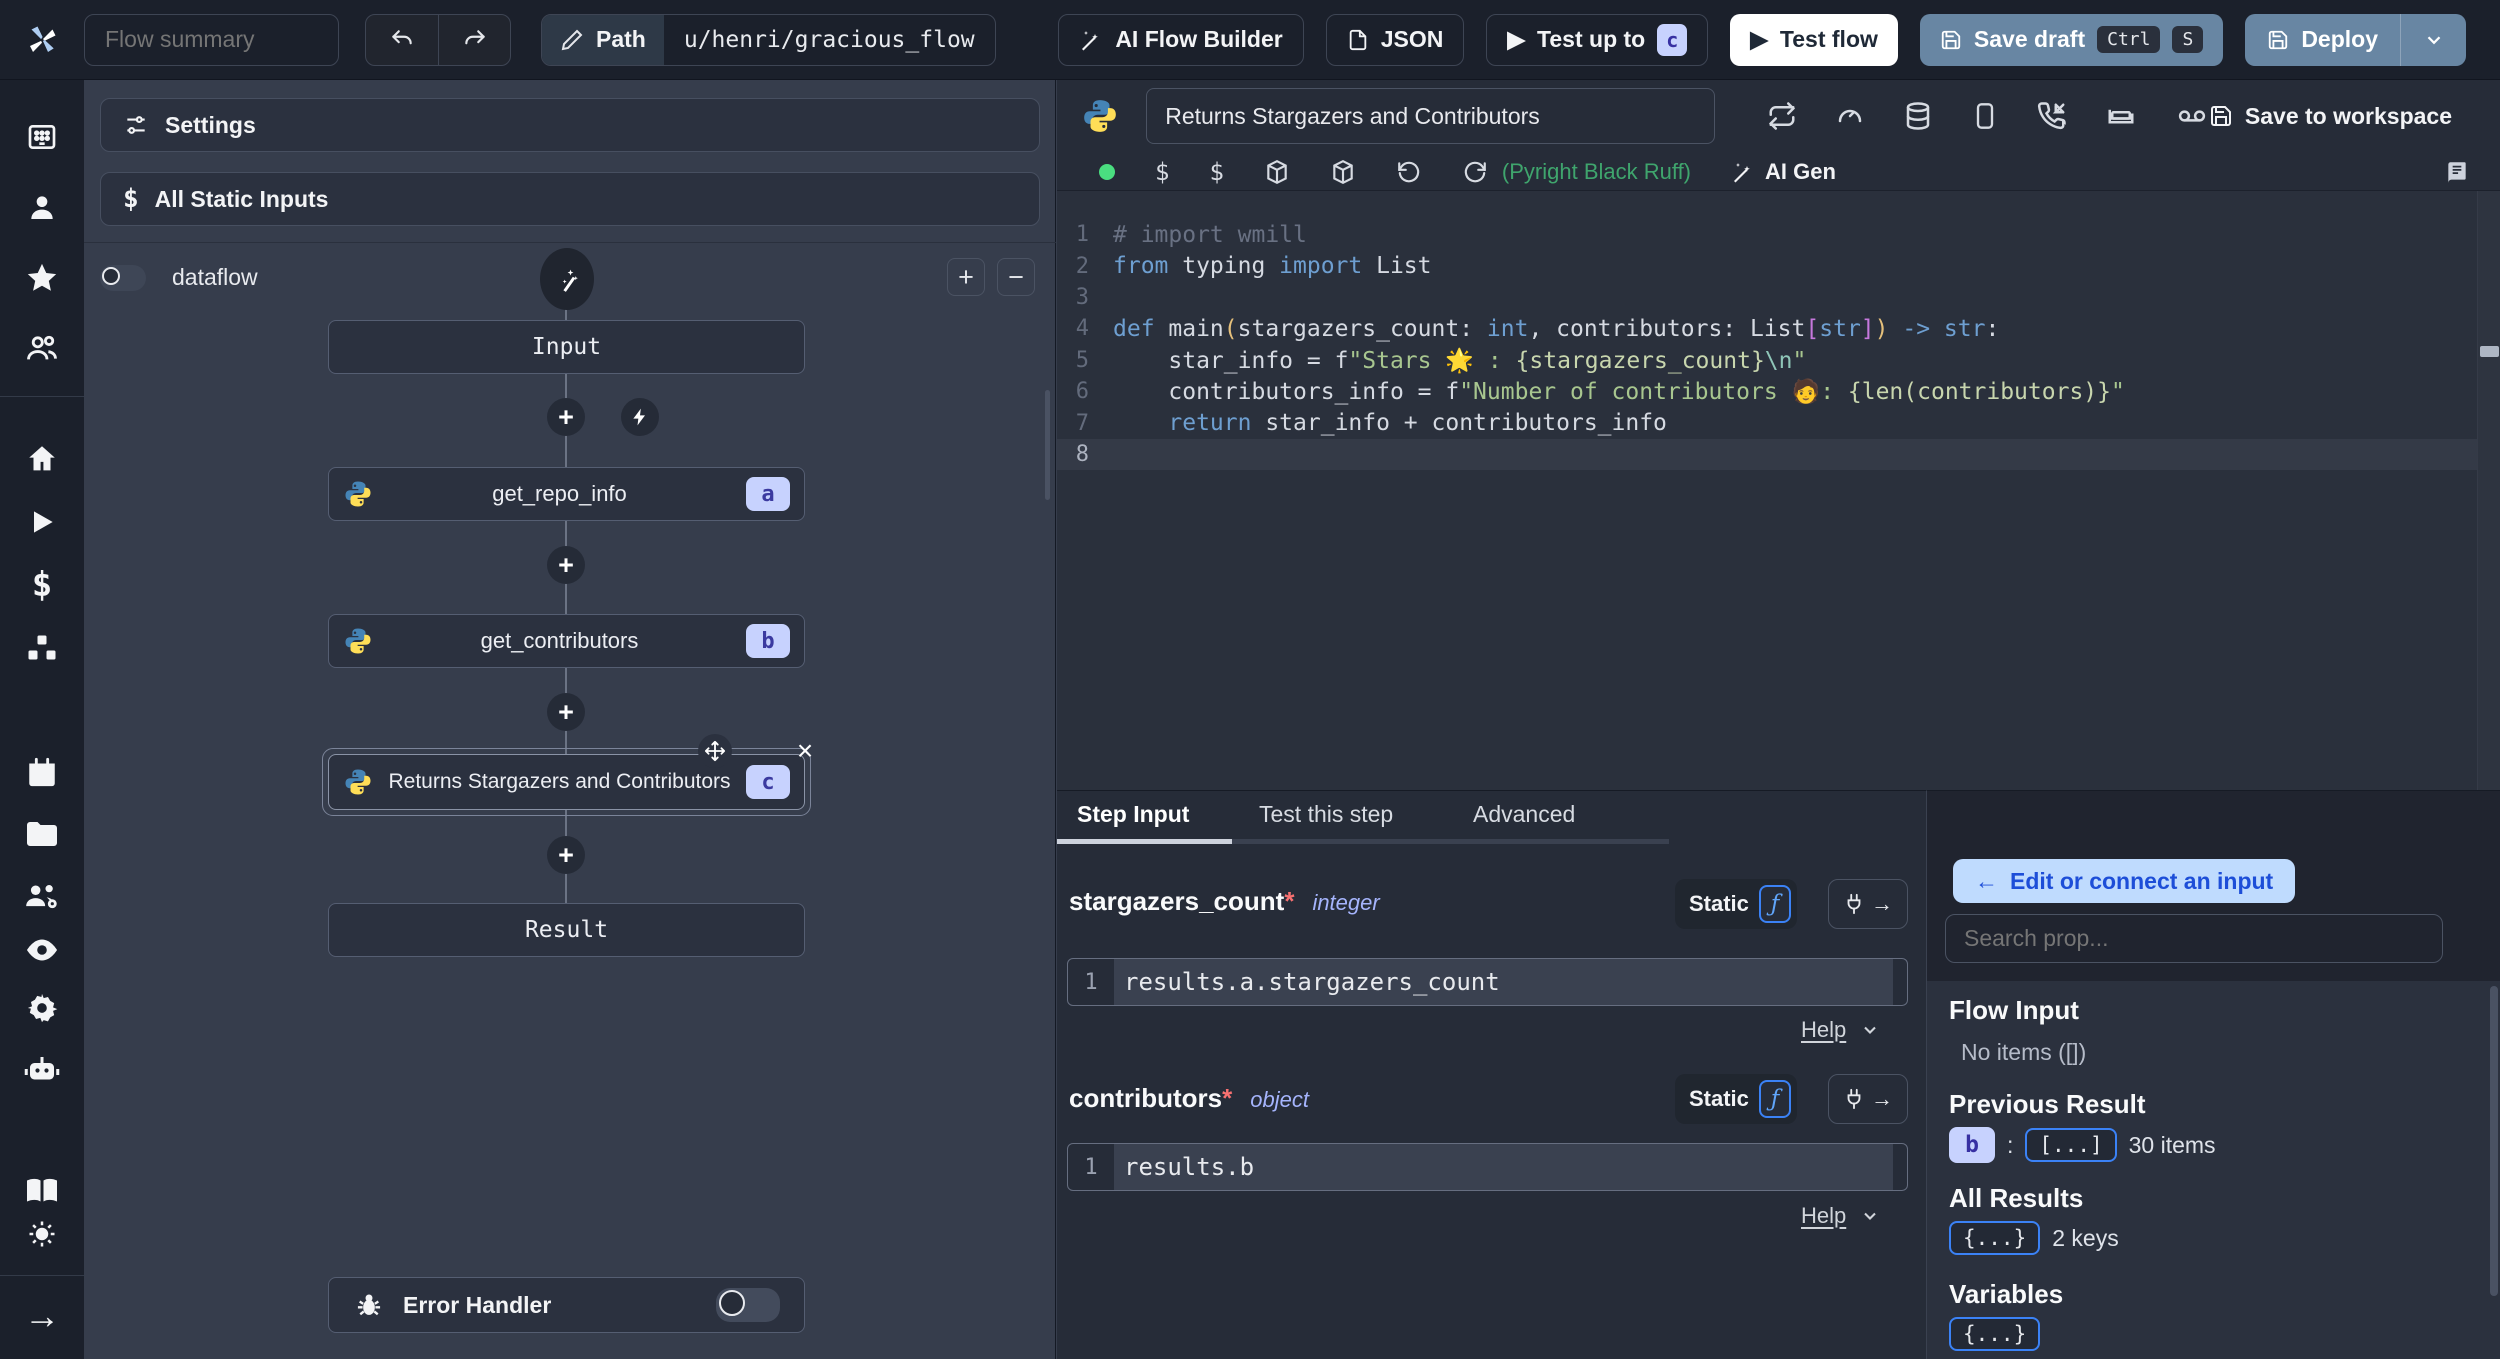 Image resolution: width=2500 pixels, height=1359 pixels. What do you see at coordinates (1576, 172) in the screenshot?
I see `format-group: (Pyright Black Ruff)` at bounding box center [1576, 172].